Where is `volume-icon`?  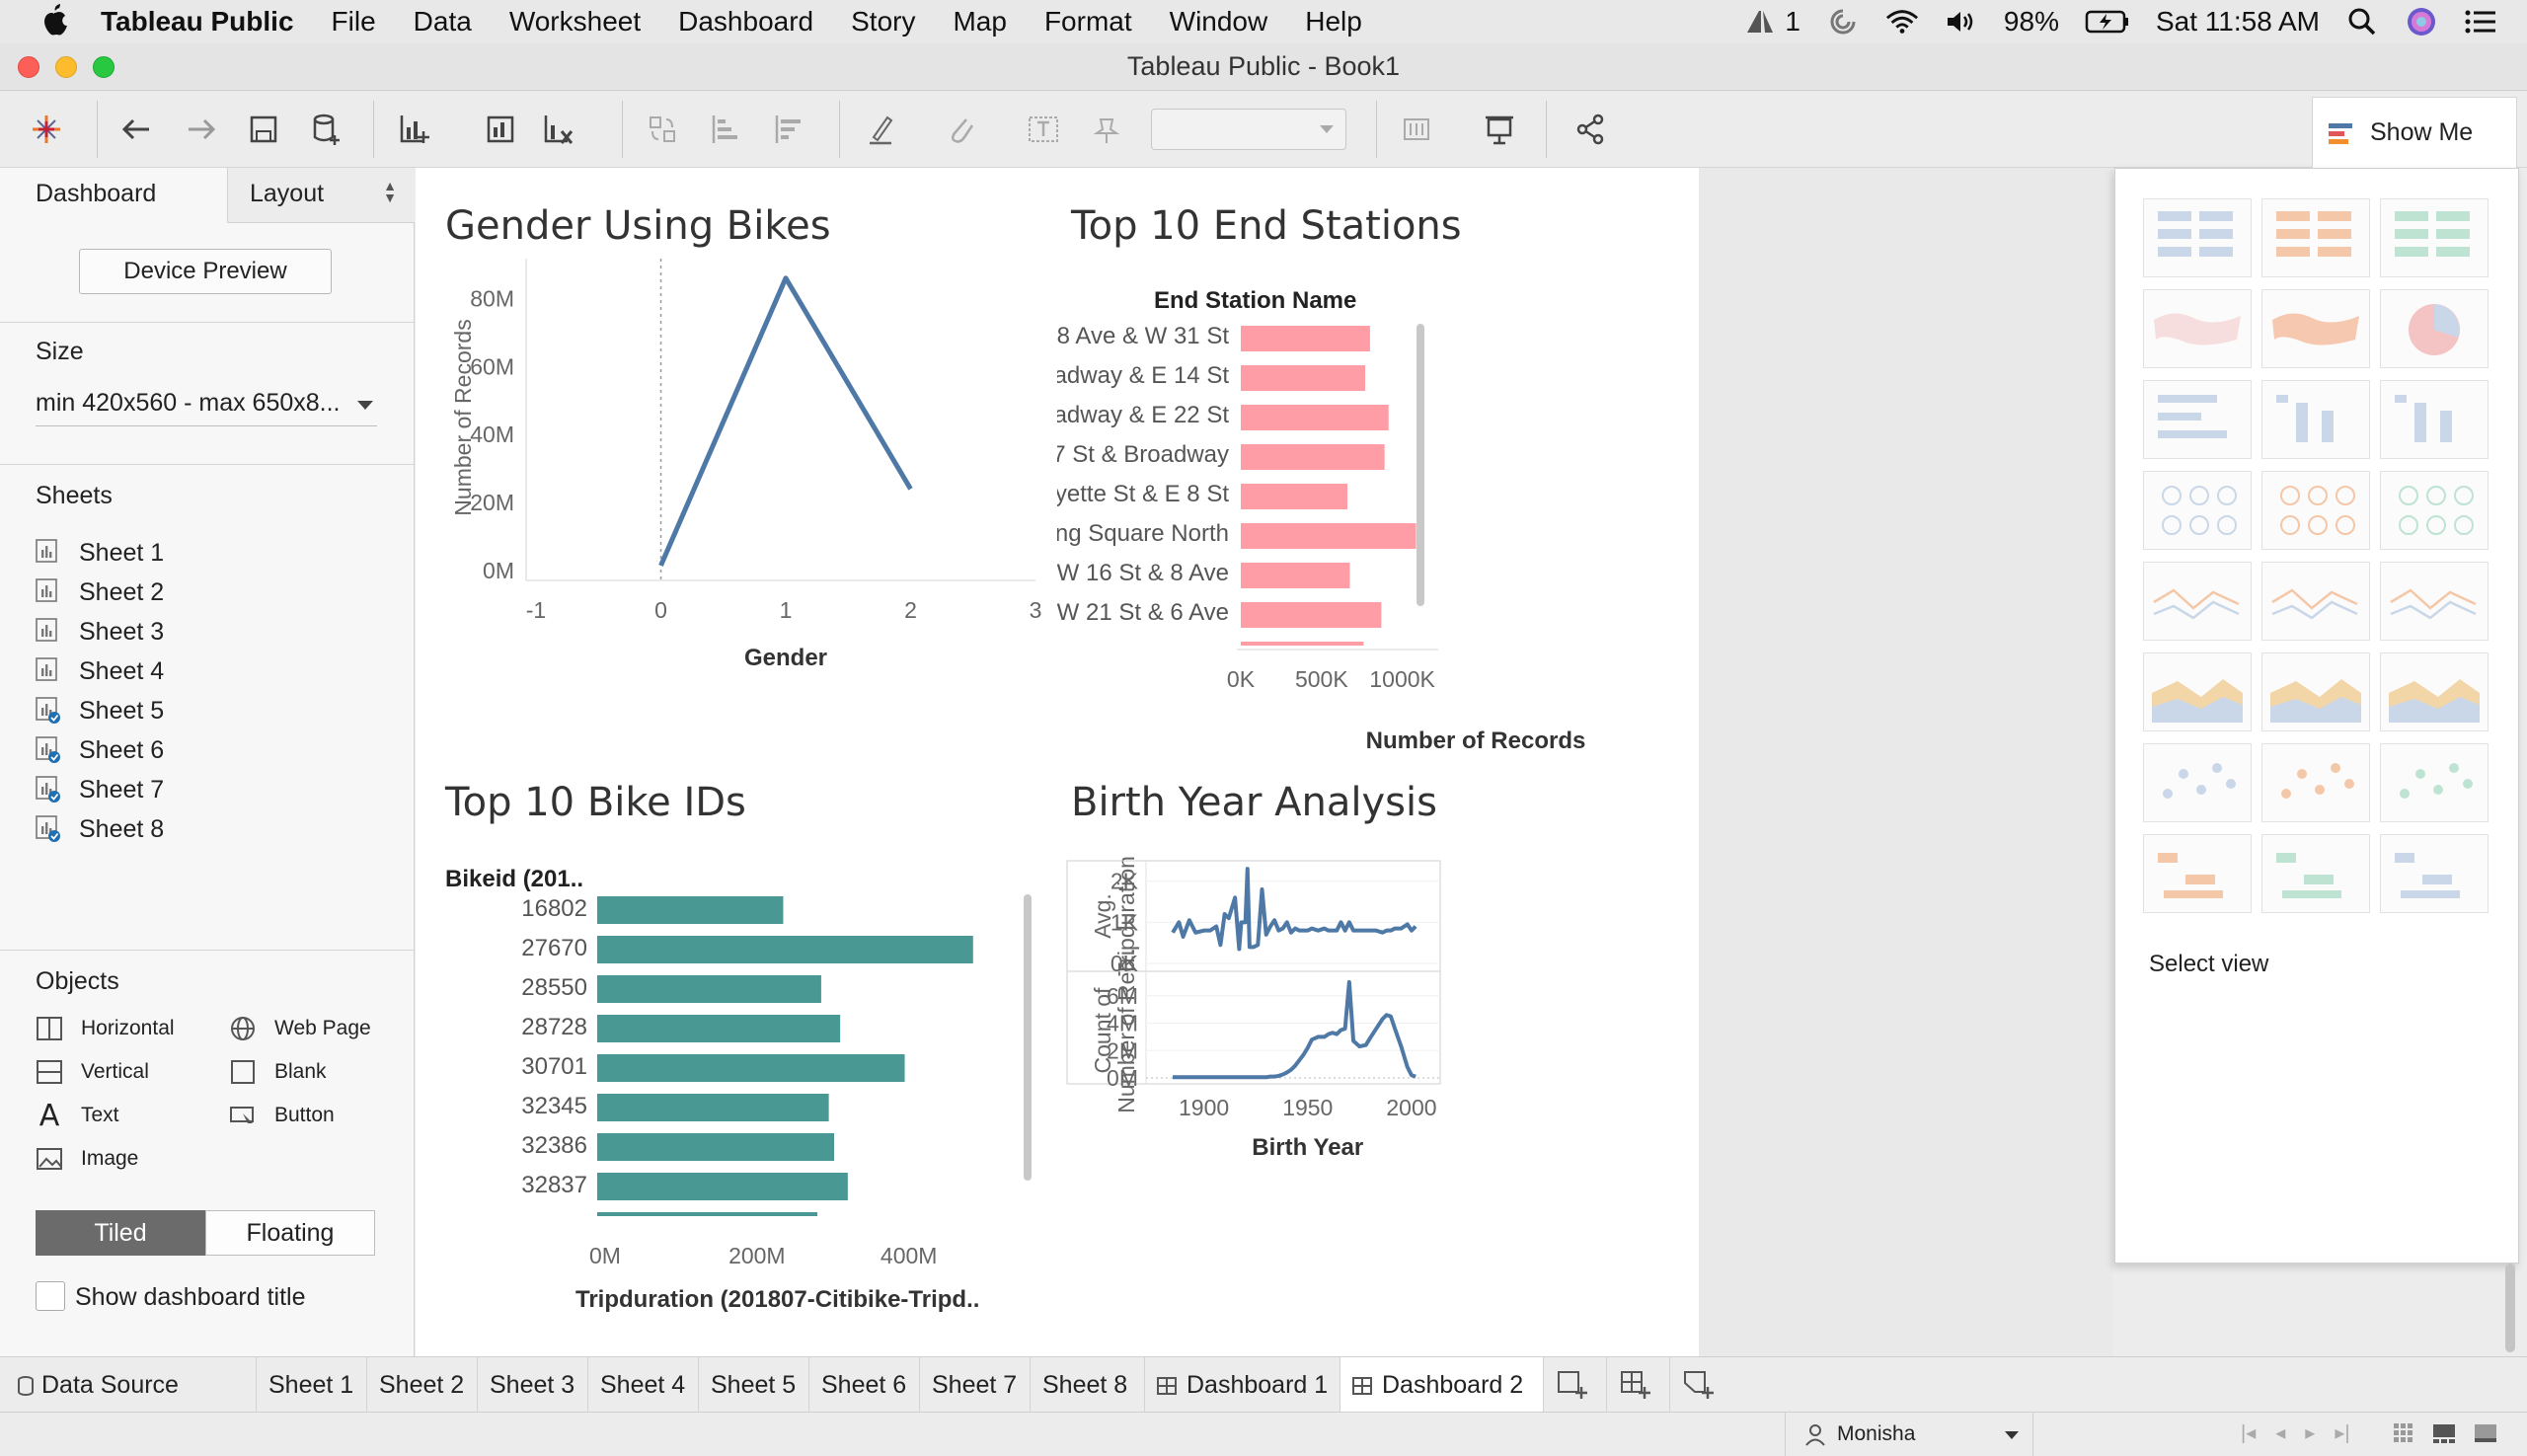 volume-icon is located at coordinates (1961, 22).